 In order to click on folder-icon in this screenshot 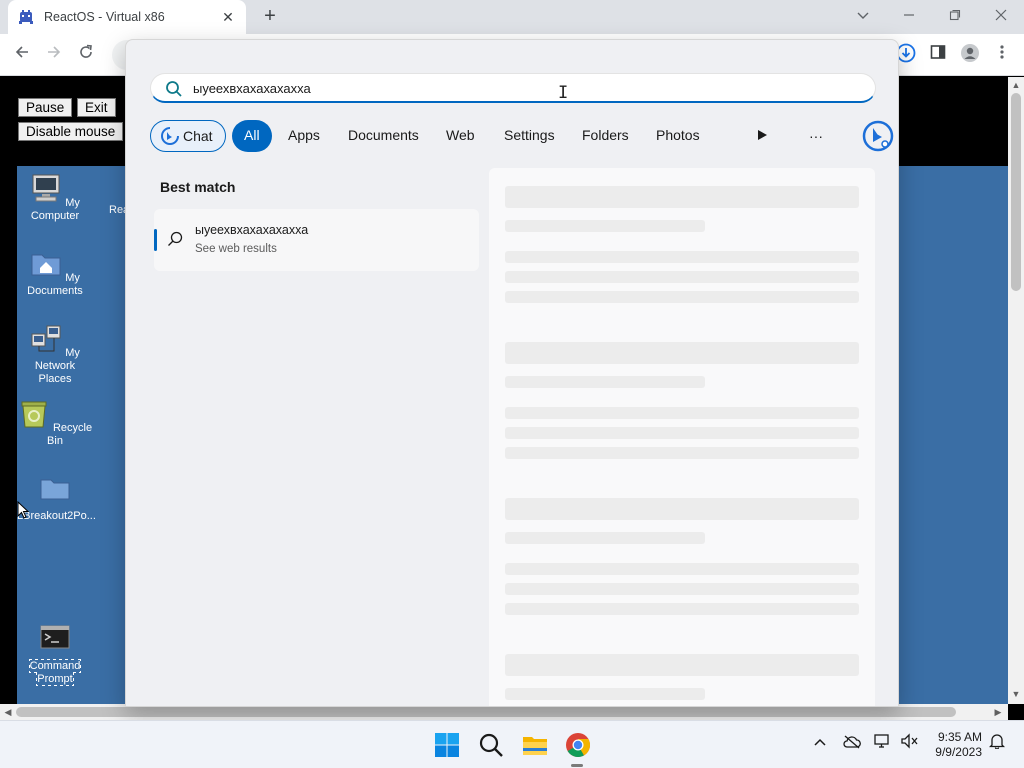, I will do `click(55, 489)`.